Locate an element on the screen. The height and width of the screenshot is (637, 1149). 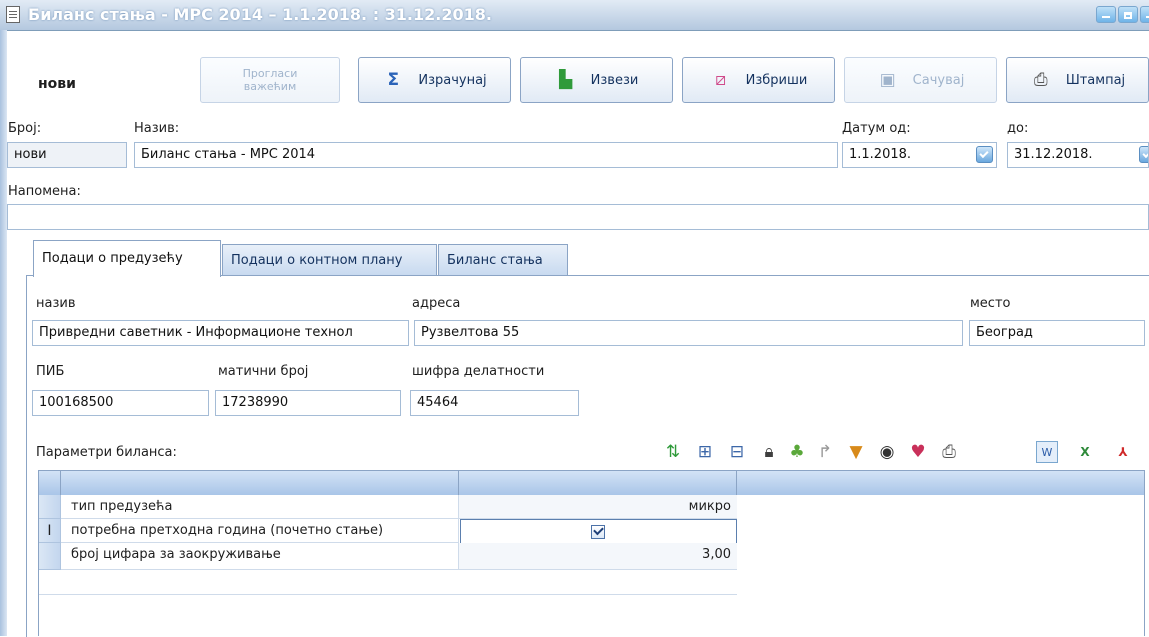
eraser-icon: ⧄ is located at coordinates (721, 80).